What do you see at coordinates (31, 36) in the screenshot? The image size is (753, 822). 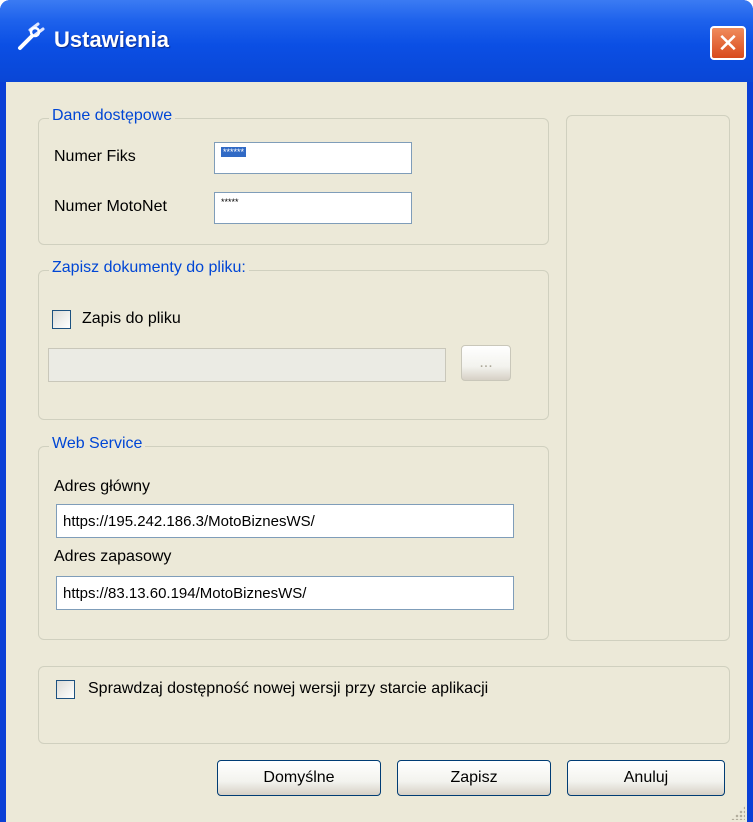 I see `settings-wrench-icon` at bounding box center [31, 36].